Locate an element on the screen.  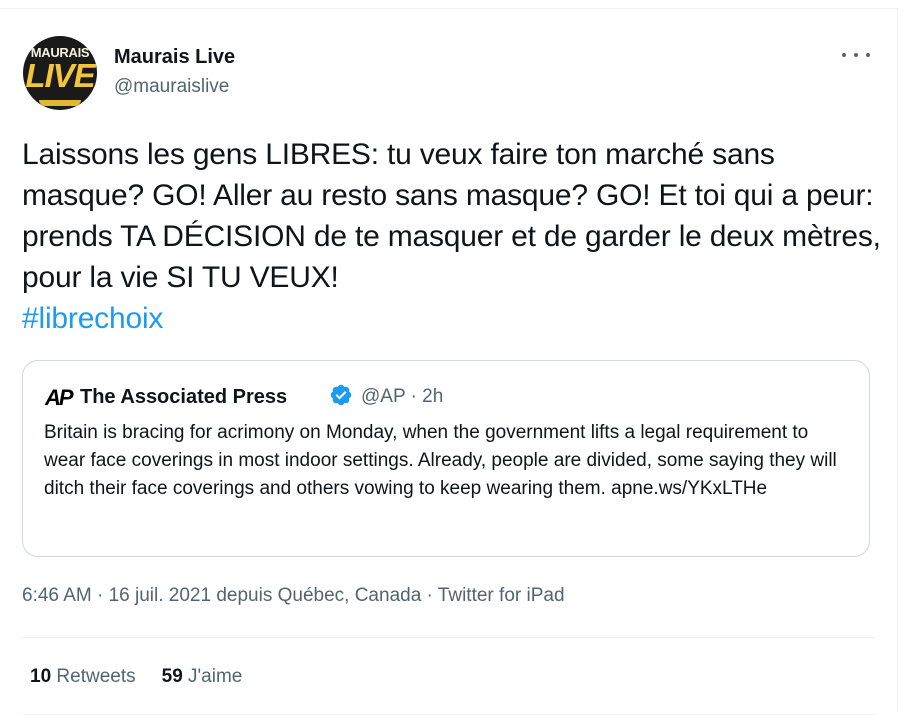
retweets-count: 10 is located at coordinates (41, 676).